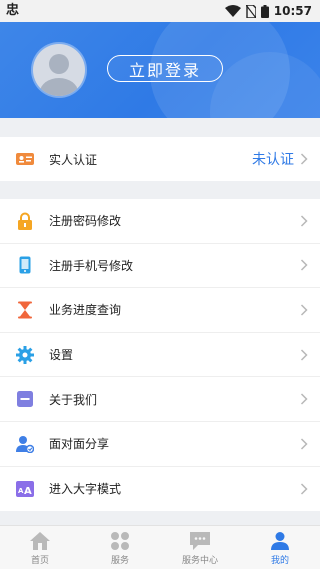 The height and width of the screenshot is (569, 320). Describe the element at coordinates (85, 310) in the screenshot. I see `menu-item-label: 业务进度查询` at that location.